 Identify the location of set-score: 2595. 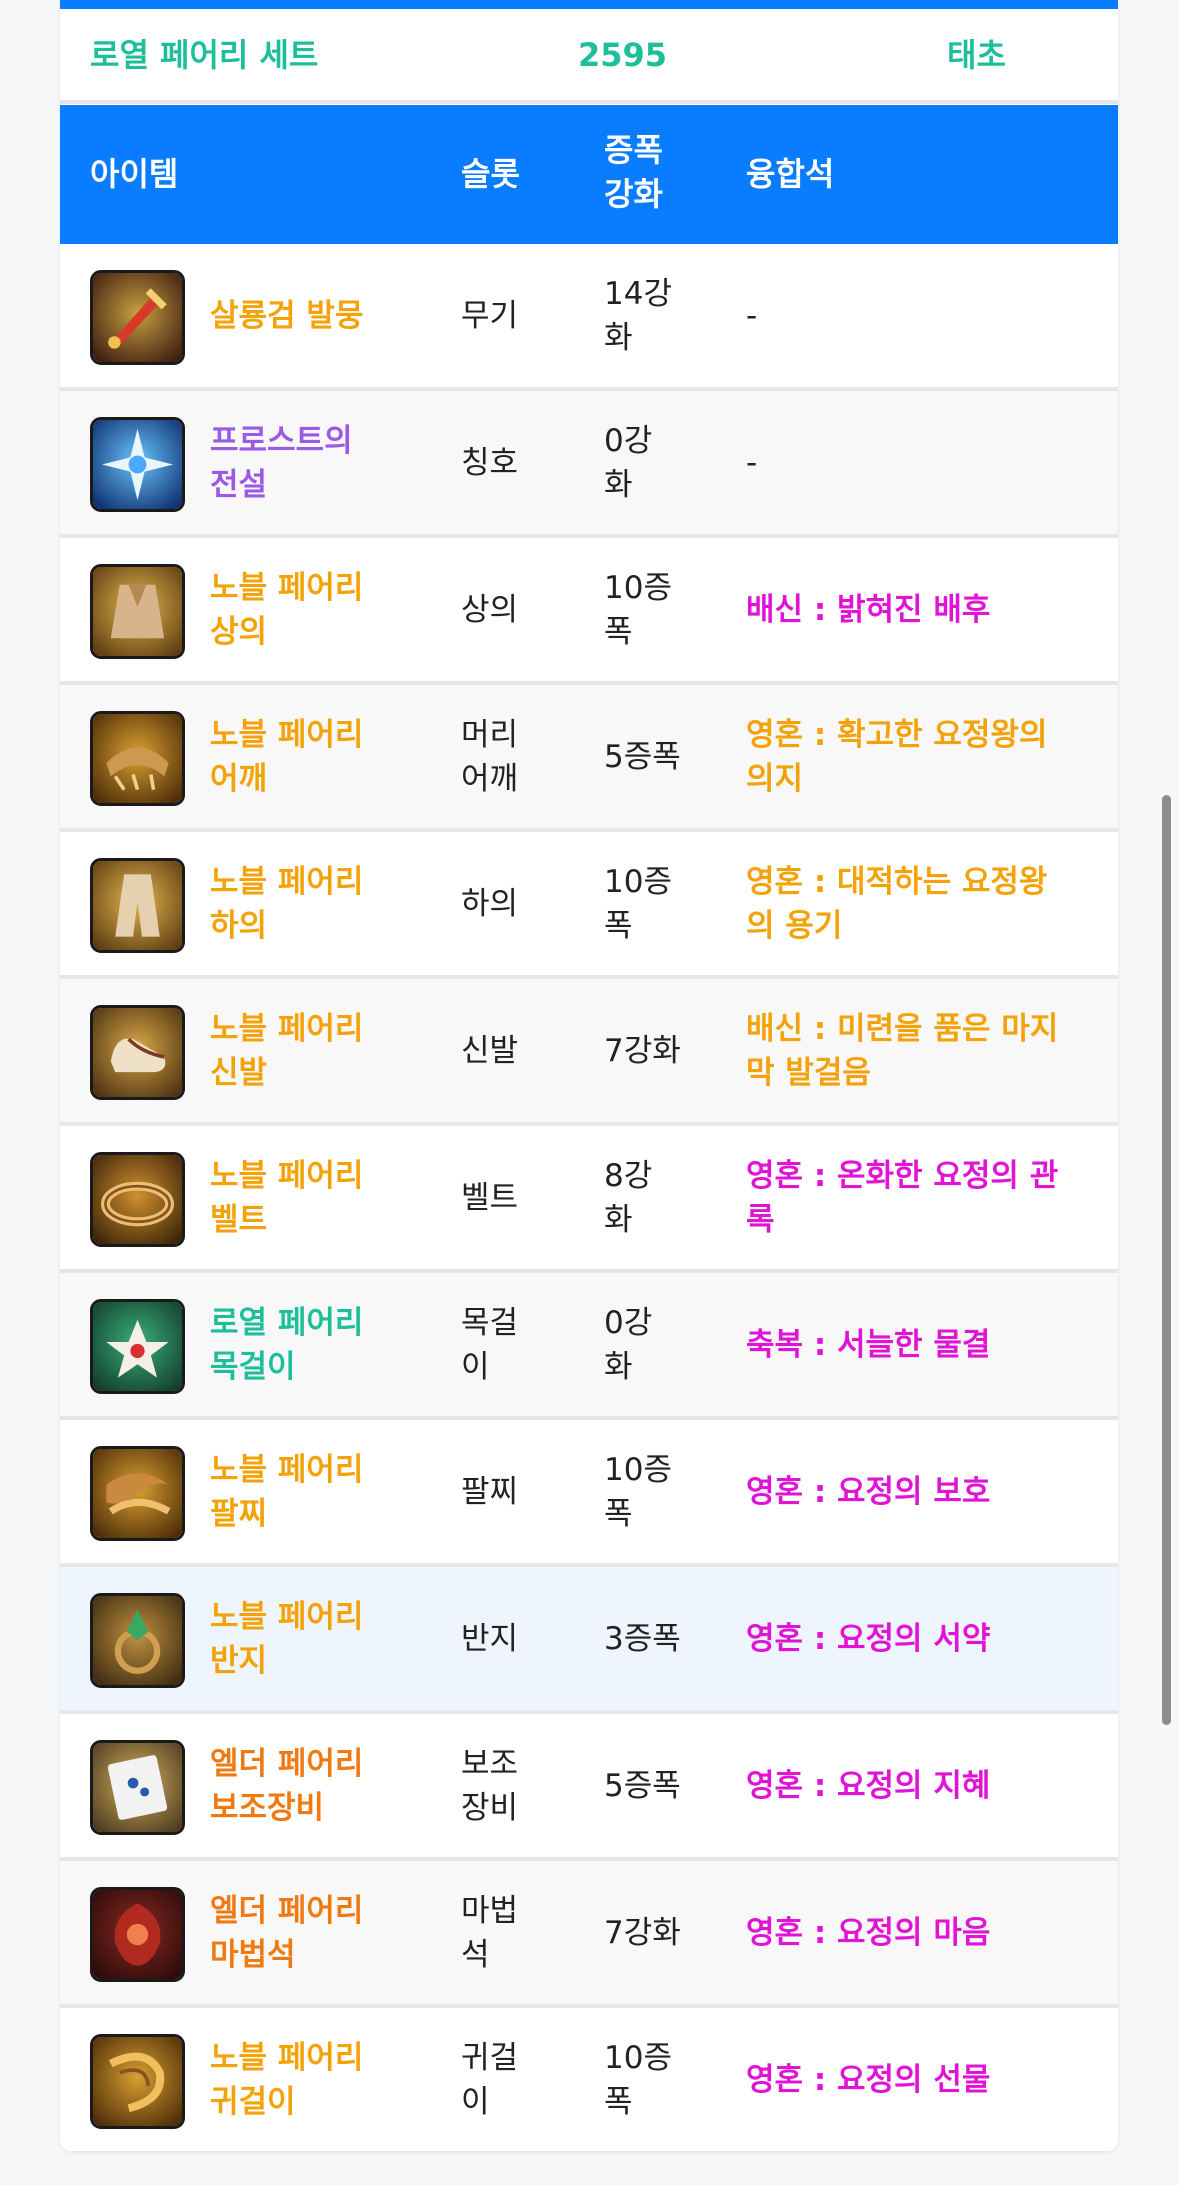
(623, 55).